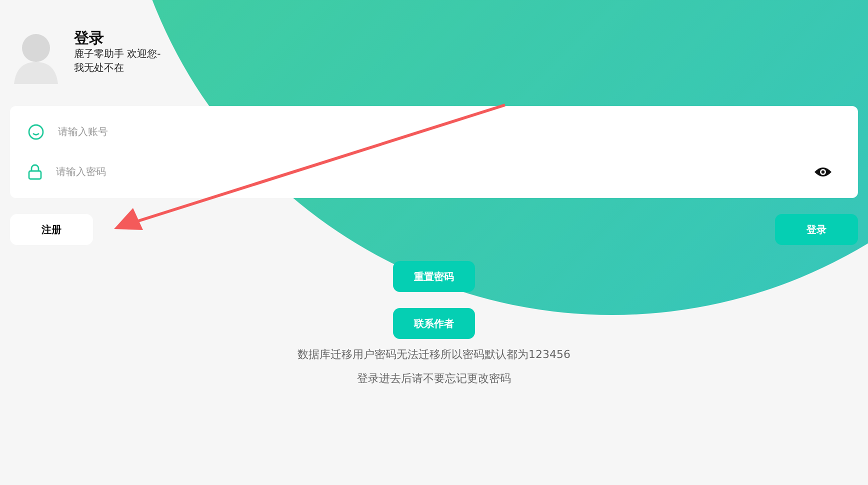 The height and width of the screenshot is (485, 868). I want to click on notice-text: 登录进去后请不要忘记更改密码, so click(434, 379).